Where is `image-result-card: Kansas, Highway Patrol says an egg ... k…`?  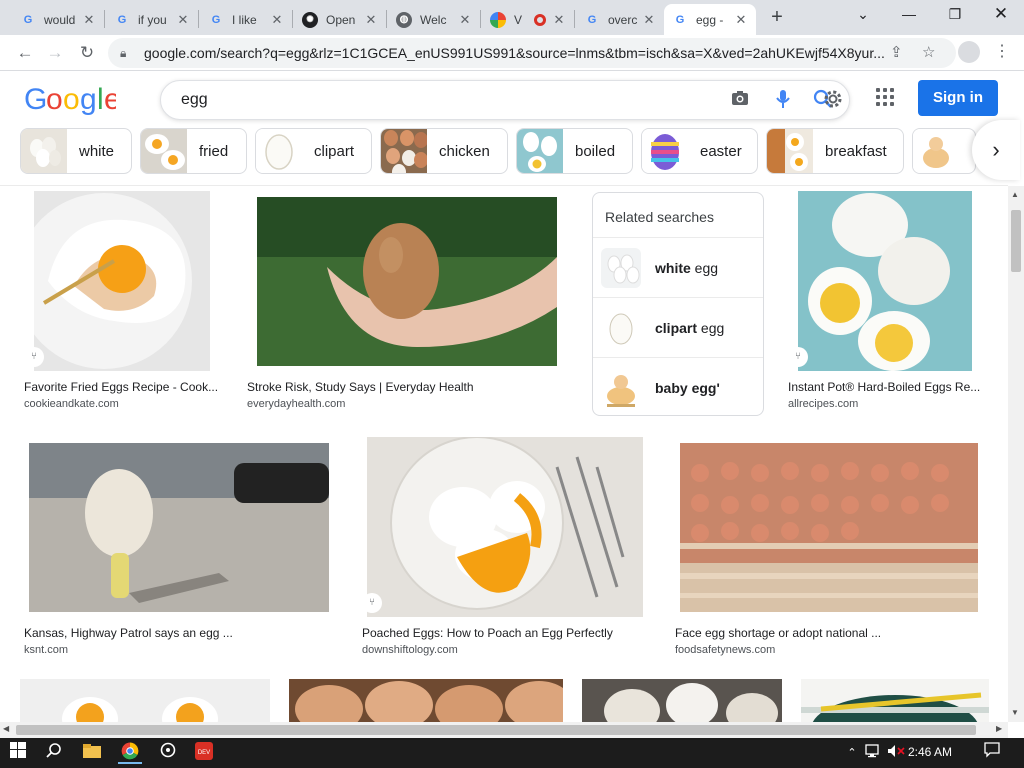
image-result-card: Kansas, Highway Patrol says an egg ... k… is located at coordinates (180, 548).